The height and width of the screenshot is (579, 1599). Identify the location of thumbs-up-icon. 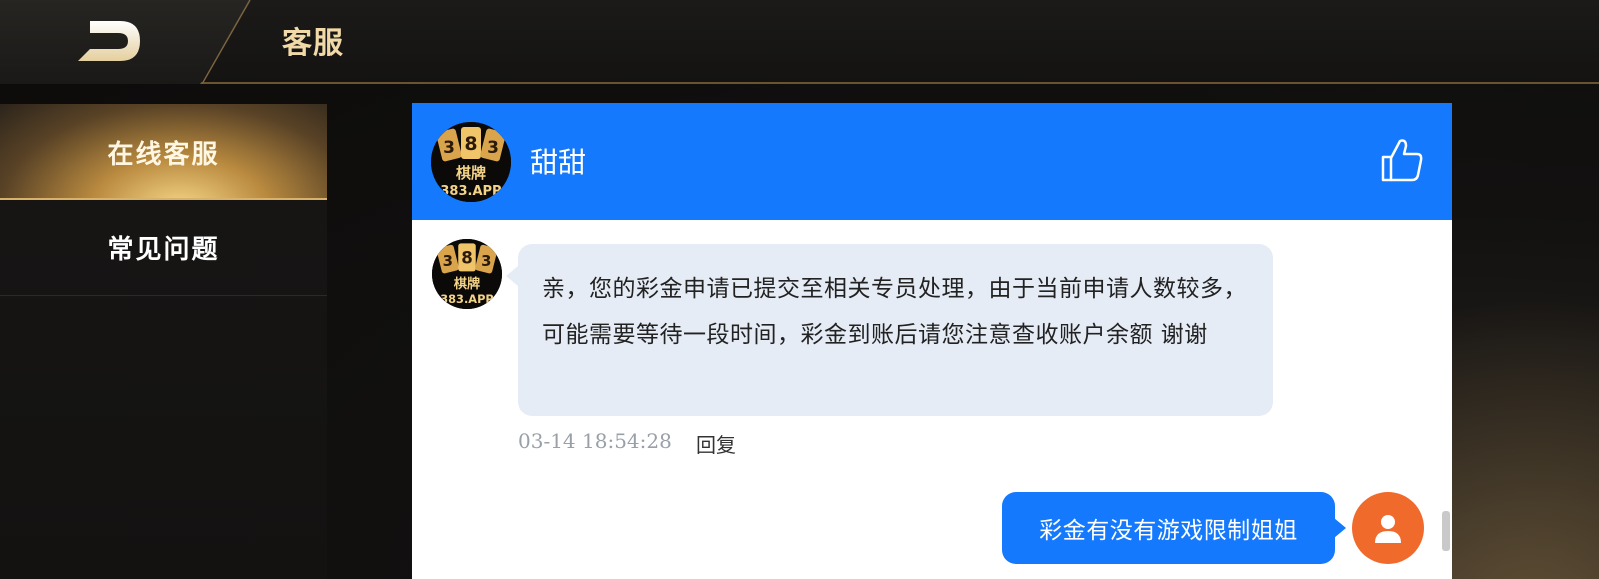
(1402, 160).